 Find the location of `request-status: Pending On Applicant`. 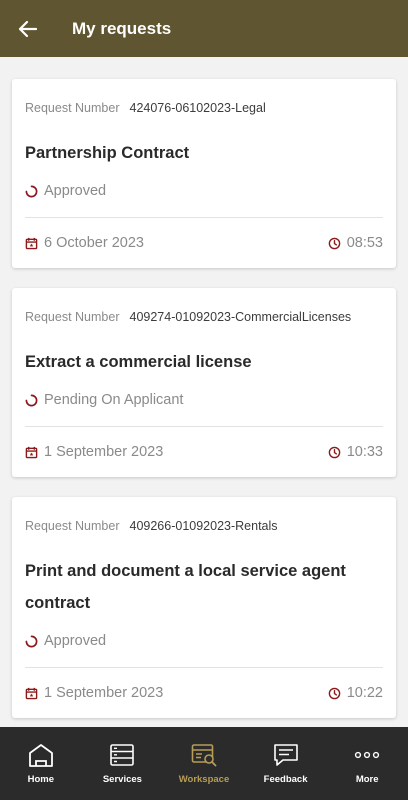

request-status: Pending On Applicant is located at coordinates (204, 400).